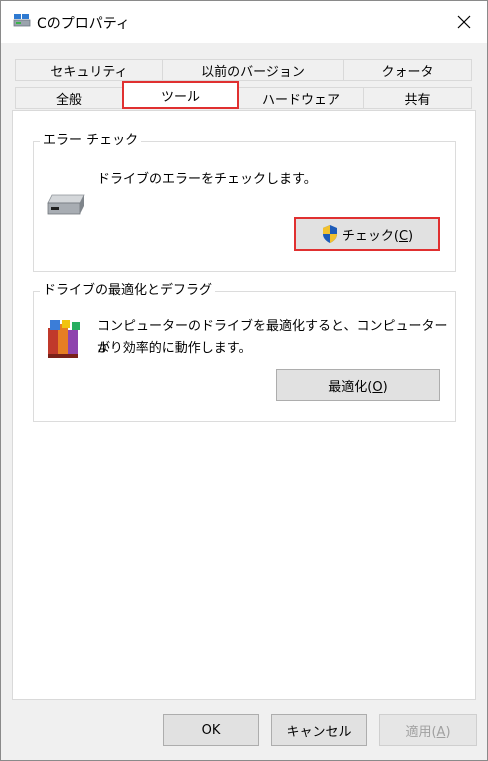  I want to click on cancel-button: キャンセル, so click(319, 730).